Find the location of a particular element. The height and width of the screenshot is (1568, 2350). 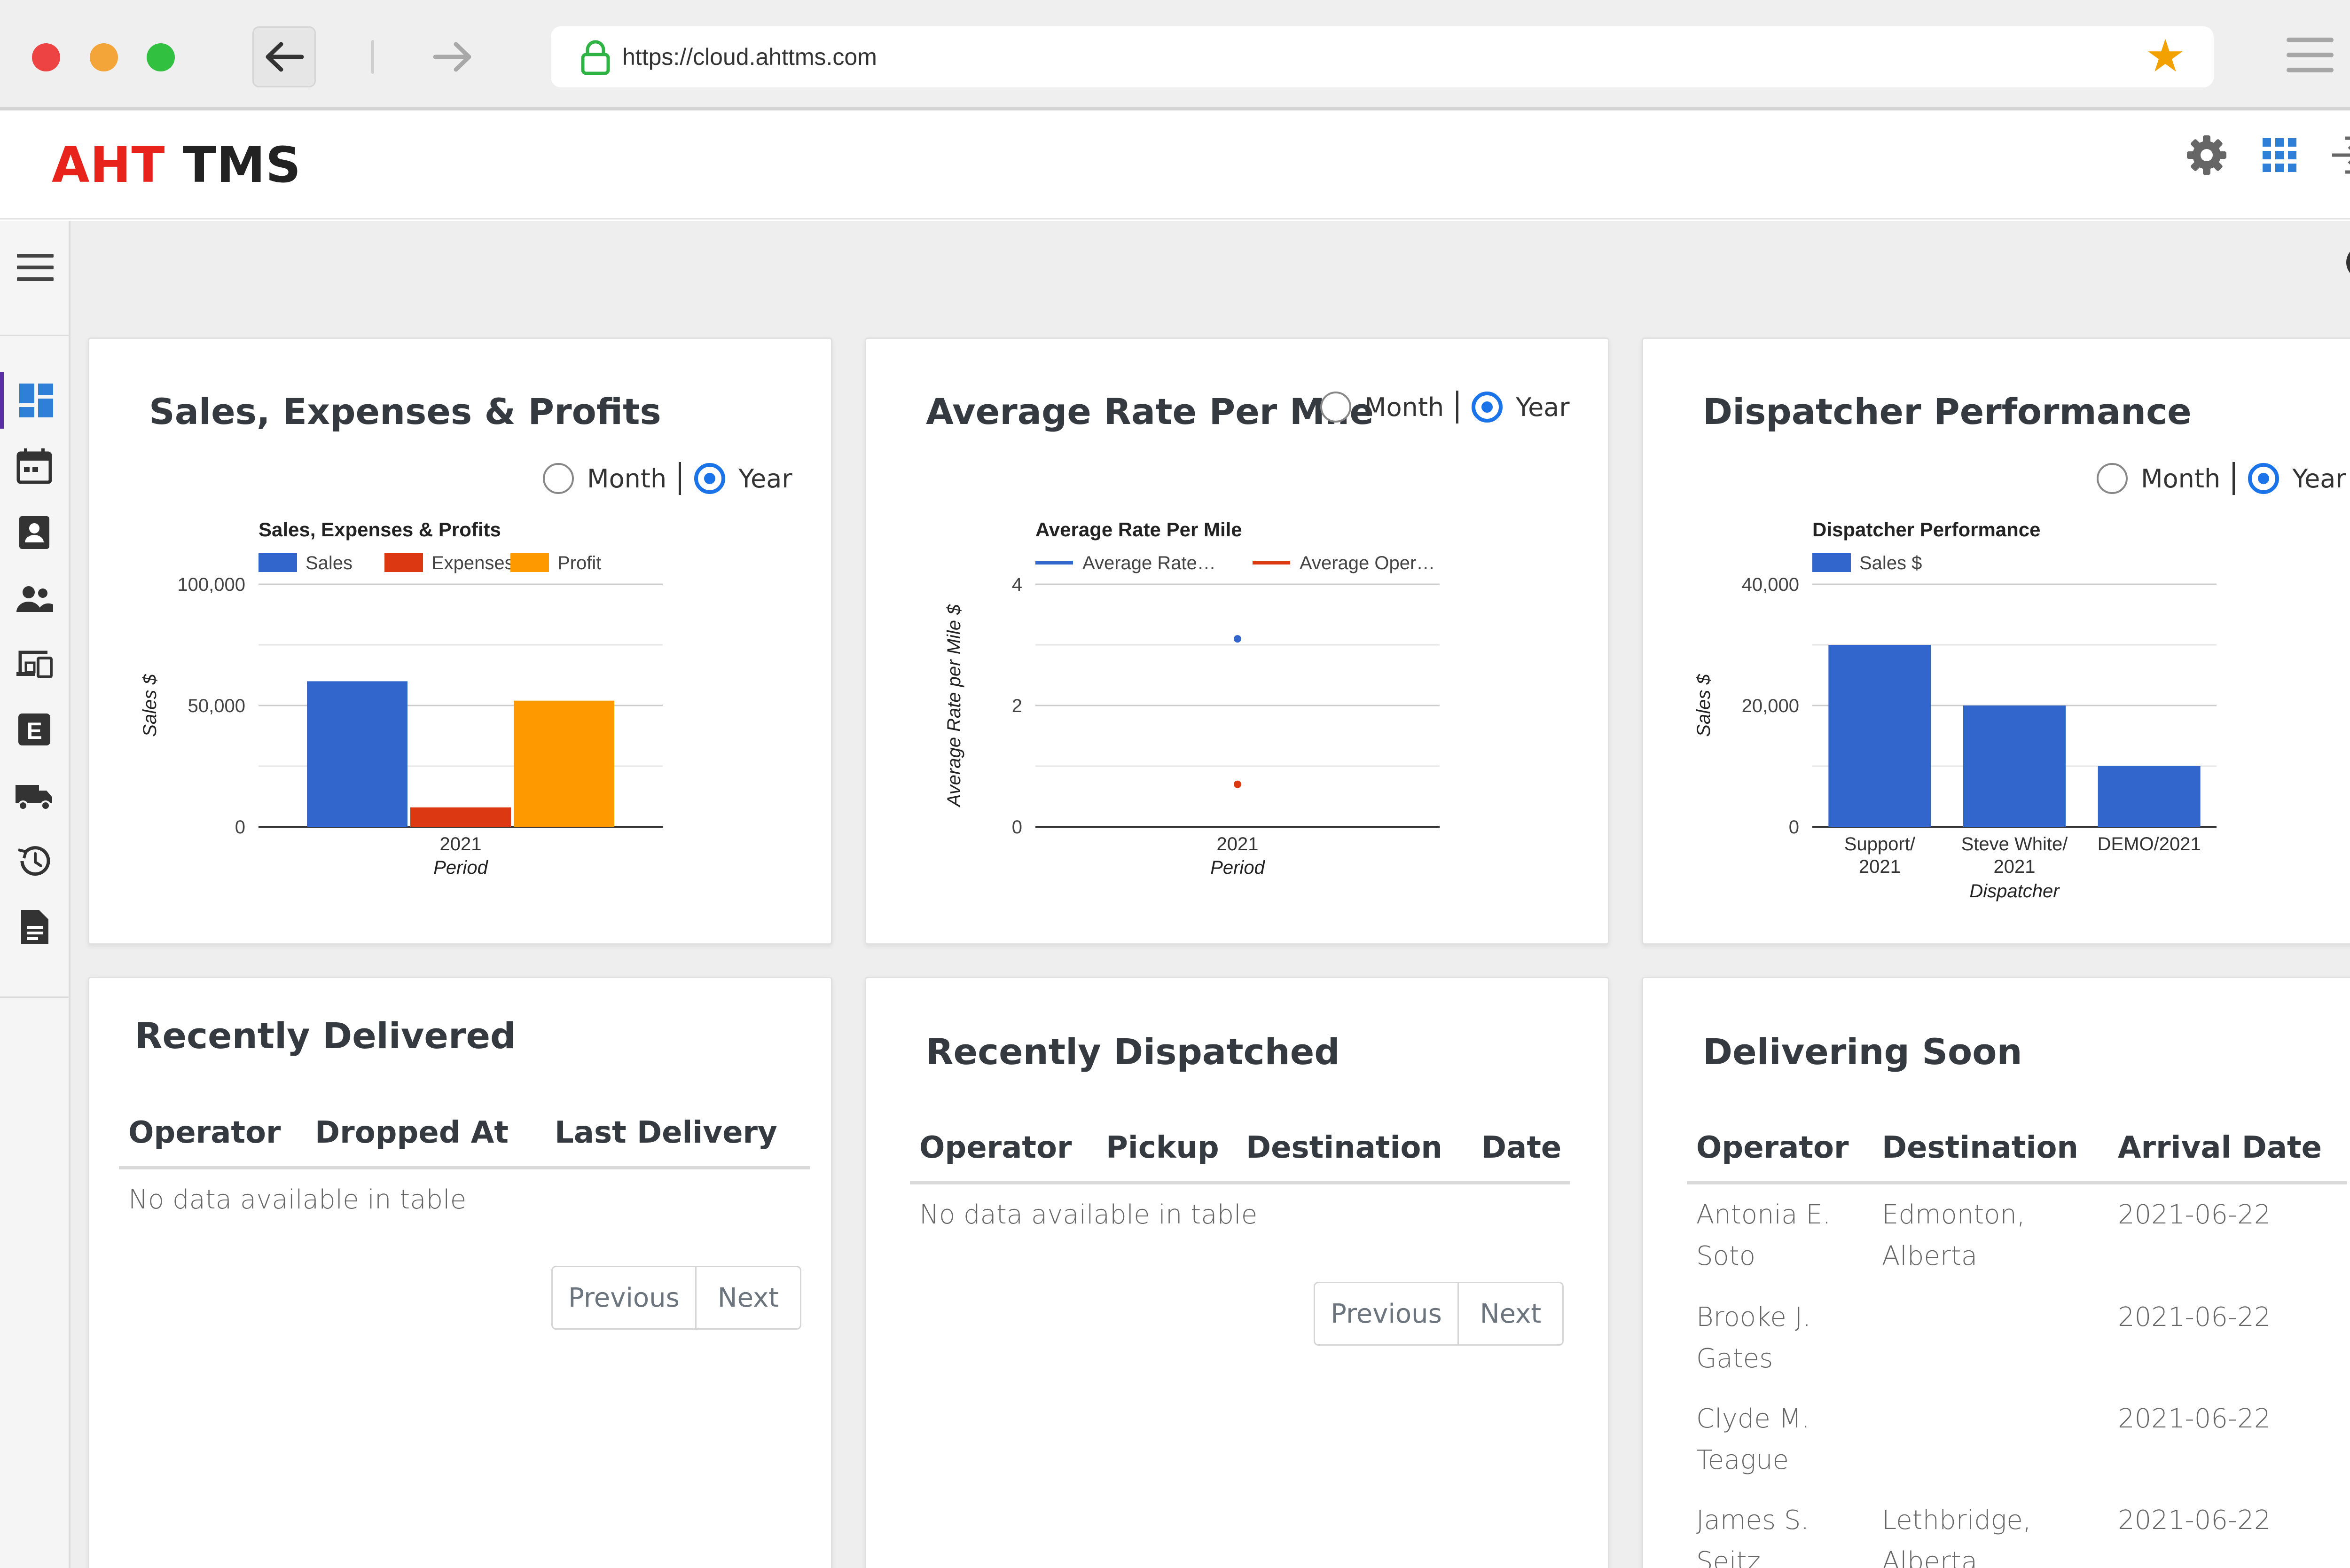

arrow-right-icon is located at coordinates (452, 57).